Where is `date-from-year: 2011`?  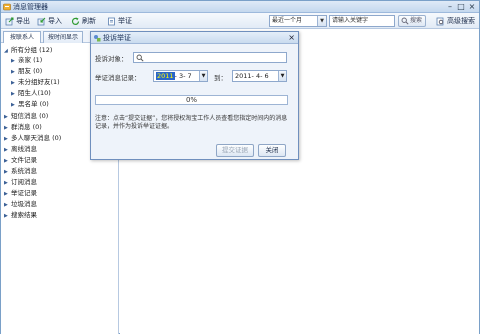
date-from-year: 2011 is located at coordinates (165, 76).